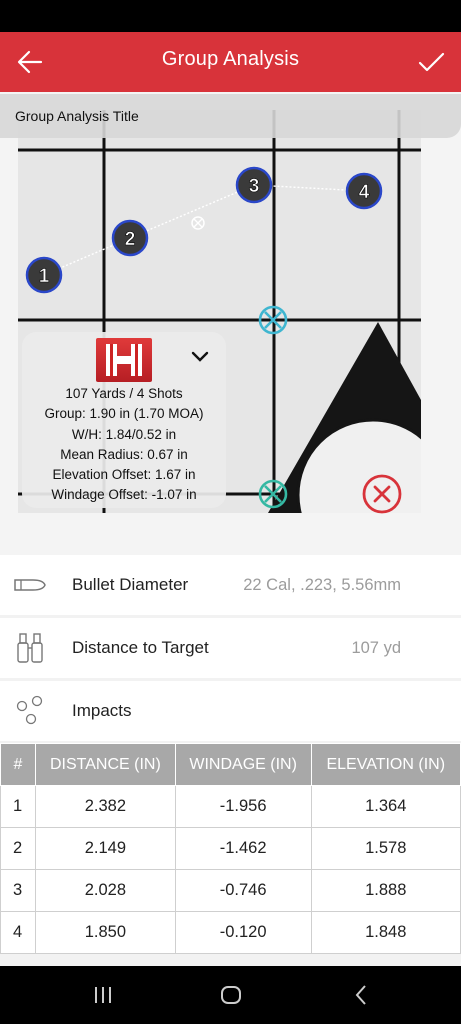  I want to click on column-header: #, so click(18, 764).